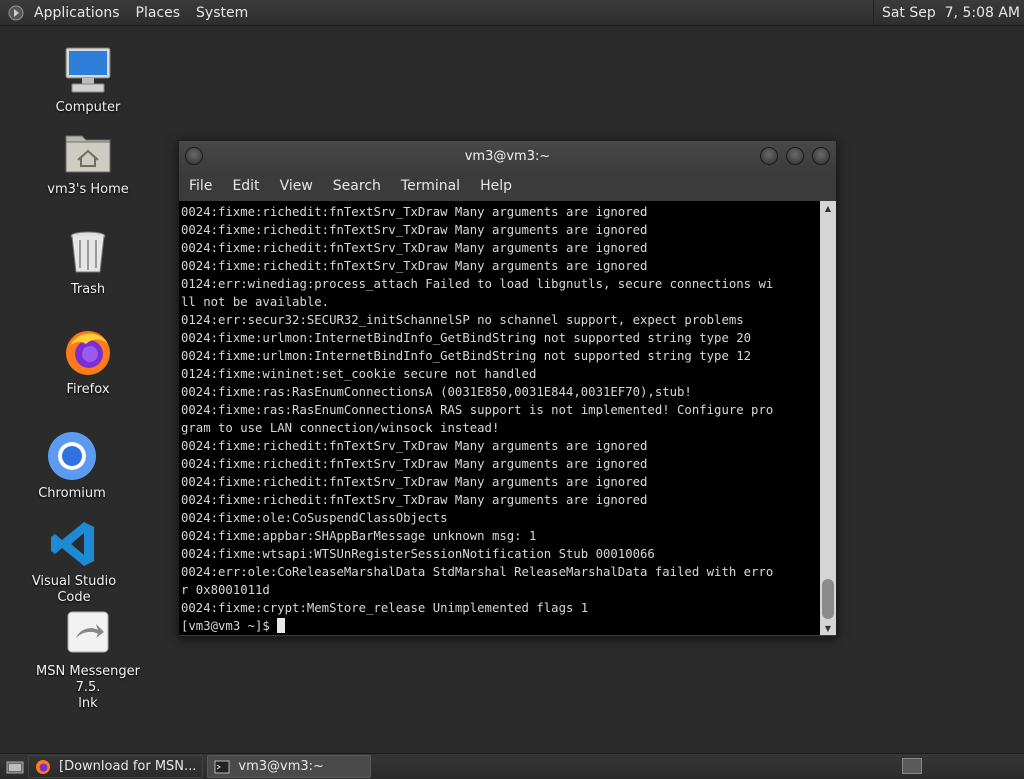 This screenshot has width=1024, height=779. What do you see at coordinates (357, 186) in the screenshot?
I see `menu-search: Search` at bounding box center [357, 186].